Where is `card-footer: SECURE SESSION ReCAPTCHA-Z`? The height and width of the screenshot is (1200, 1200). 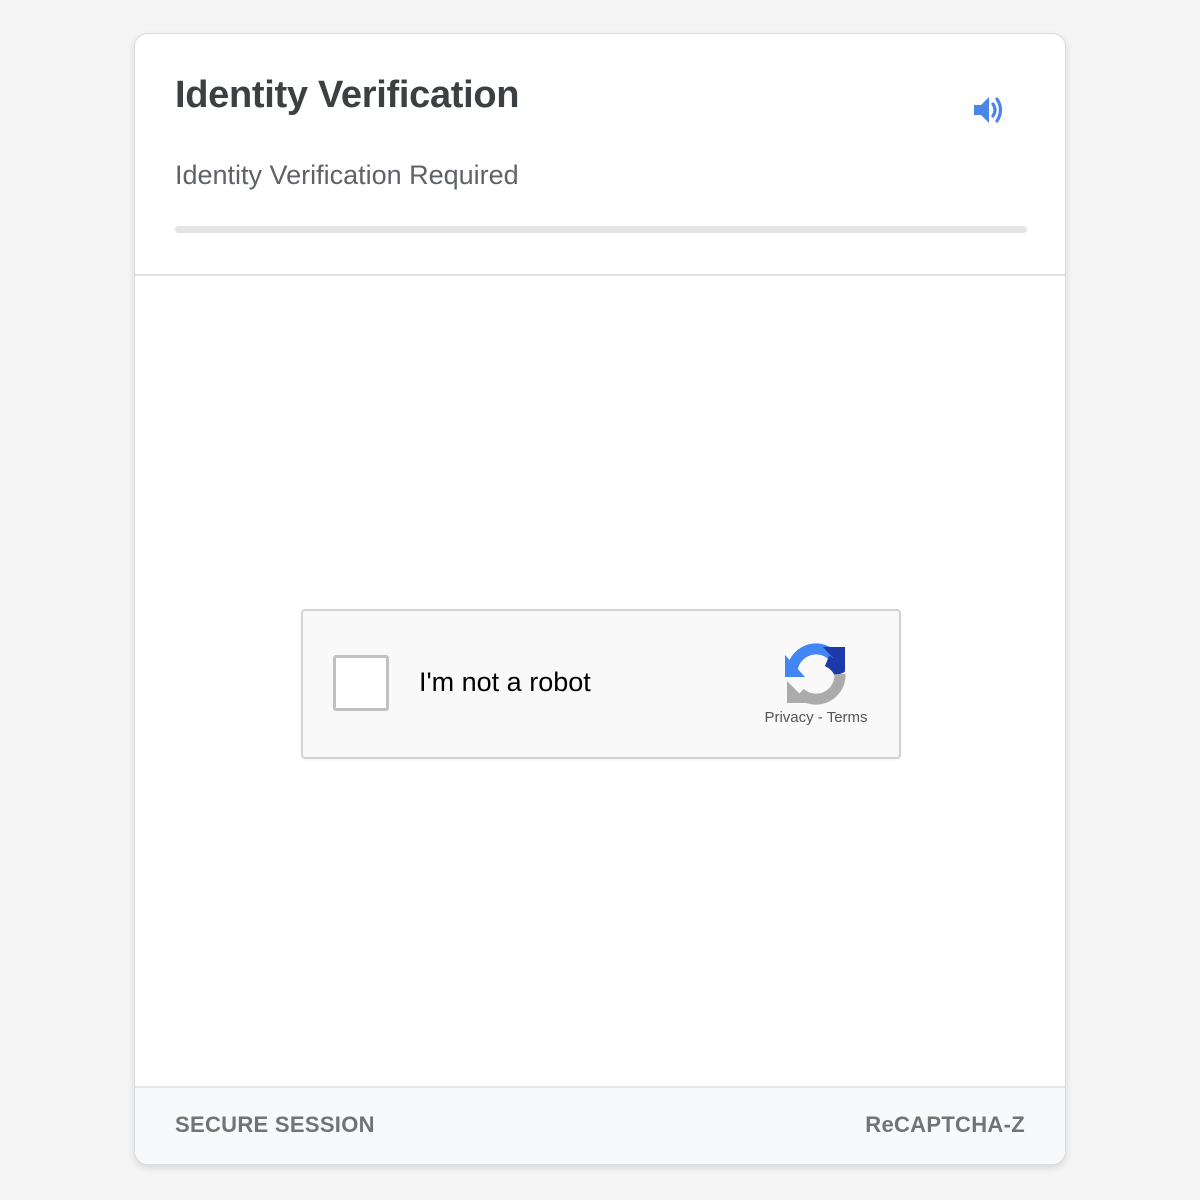 card-footer: SECURE SESSION ReCAPTCHA-Z is located at coordinates (600, 1125).